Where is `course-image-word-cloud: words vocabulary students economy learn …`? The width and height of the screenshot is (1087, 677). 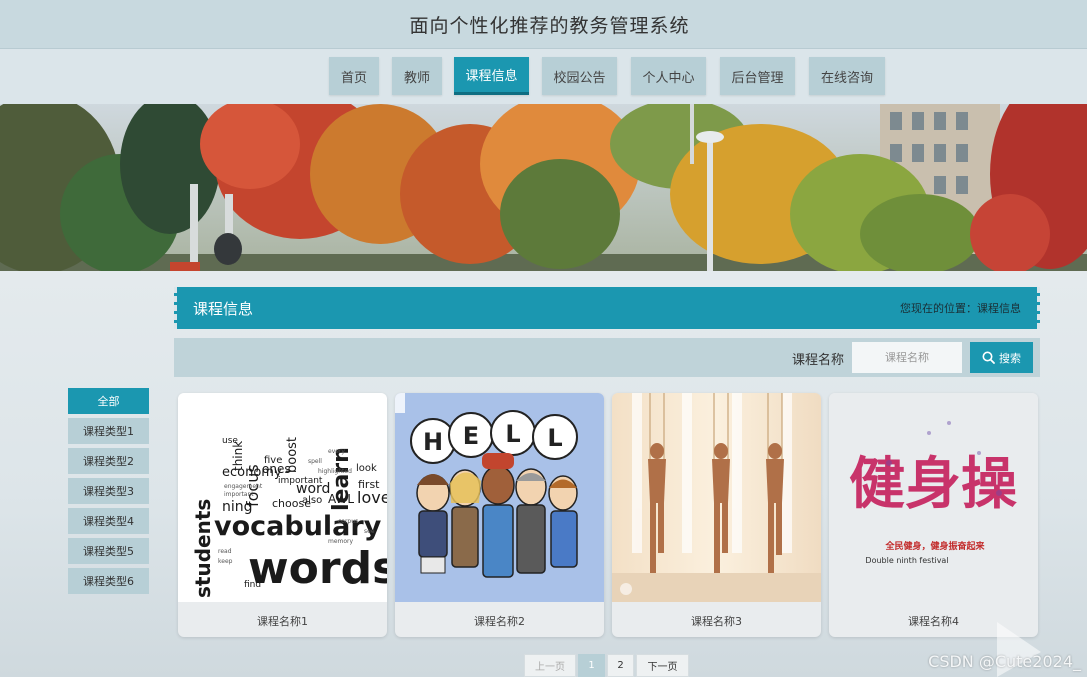
course-image-word-cloud: words vocabulary students economy learn … is located at coordinates (282, 497).